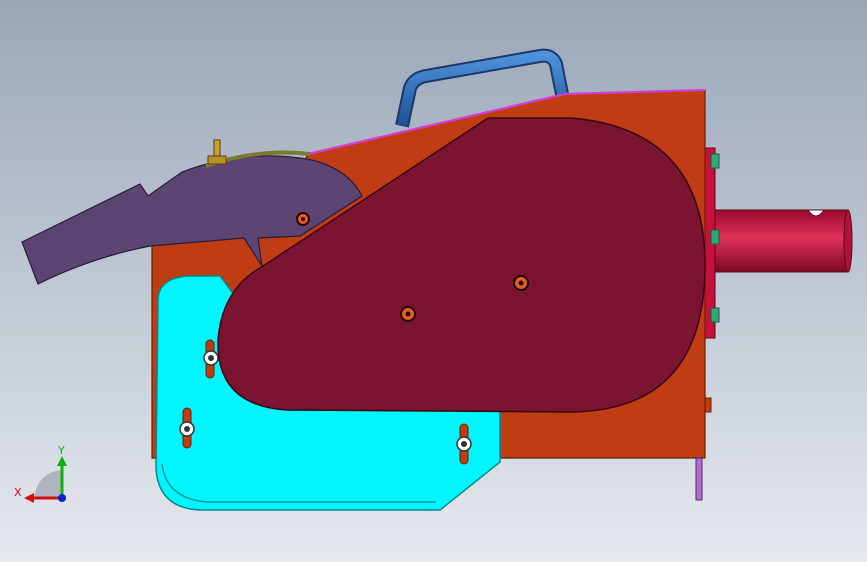 The width and height of the screenshot is (867, 562). I want to click on y-axis-label: Y, so click(61, 450).